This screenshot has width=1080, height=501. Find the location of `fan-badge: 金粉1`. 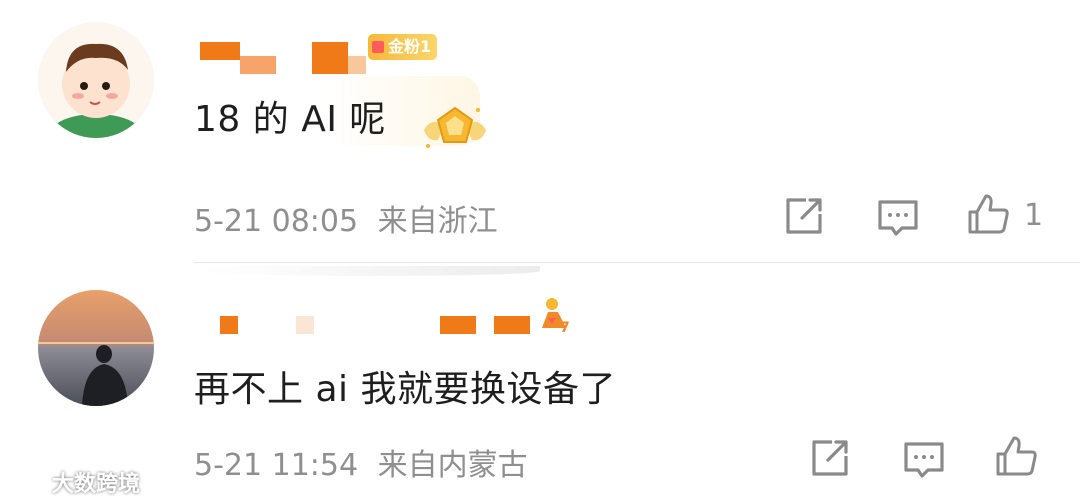

fan-badge: 金粉1 is located at coordinates (403, 47).